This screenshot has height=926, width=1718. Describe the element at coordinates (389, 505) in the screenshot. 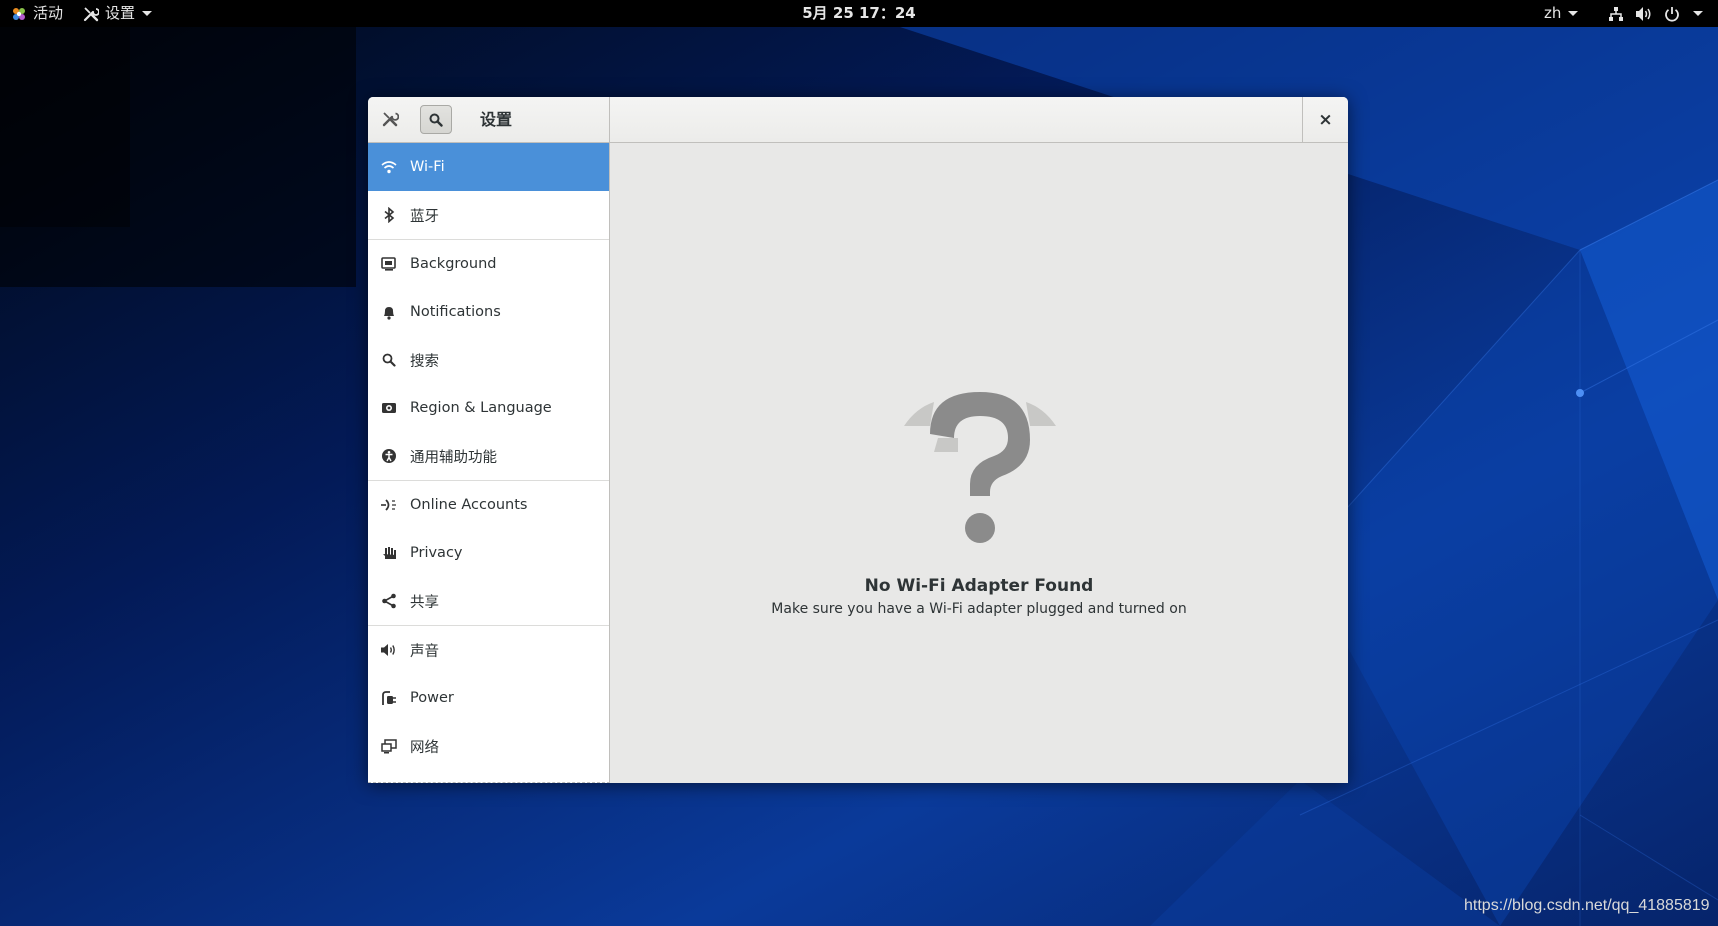

I see `online-accounts-icon` at that location.